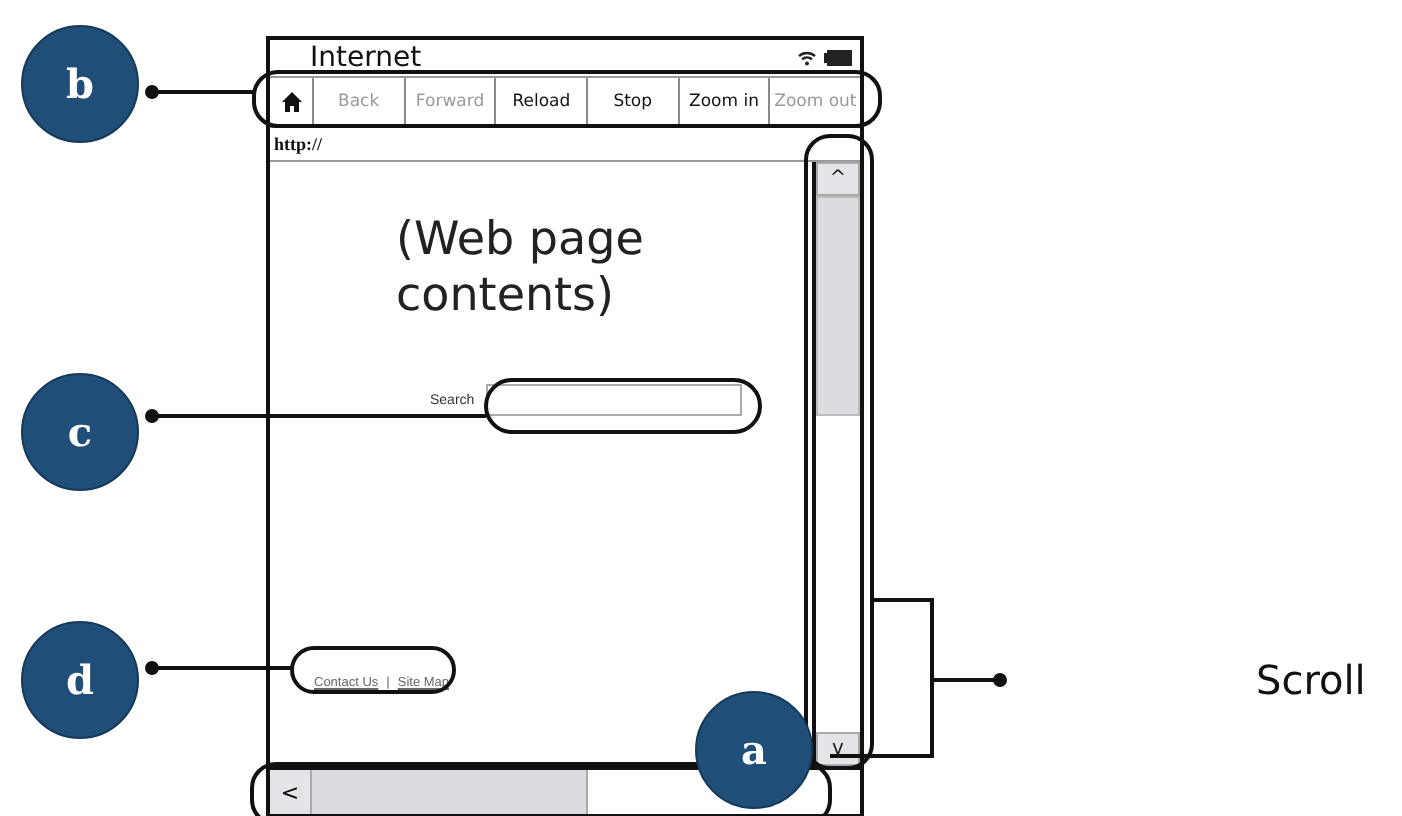 This screenshot has width=1402, height=816. What do you see at coordinates (367, 58) in the screenshot?
I see `window-title: Internet` at bounding box center [367, 58].